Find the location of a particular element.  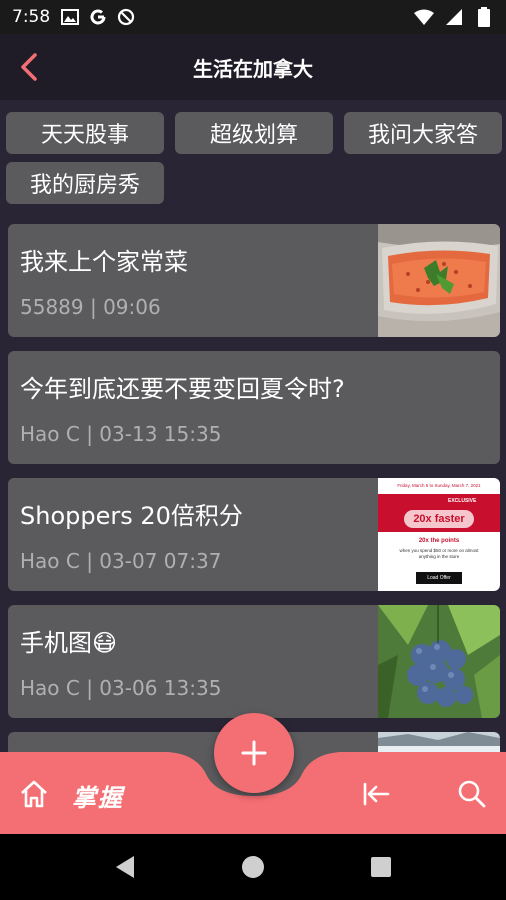

post-meta: Hao C | 03-07 07:37 is located at coordinates (121, 561).